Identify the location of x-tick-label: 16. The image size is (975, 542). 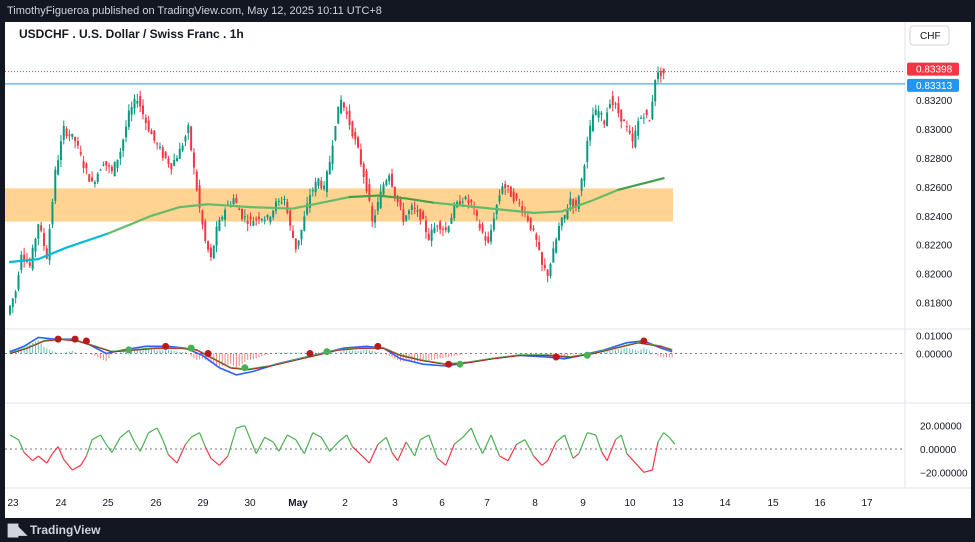
(820, 503).